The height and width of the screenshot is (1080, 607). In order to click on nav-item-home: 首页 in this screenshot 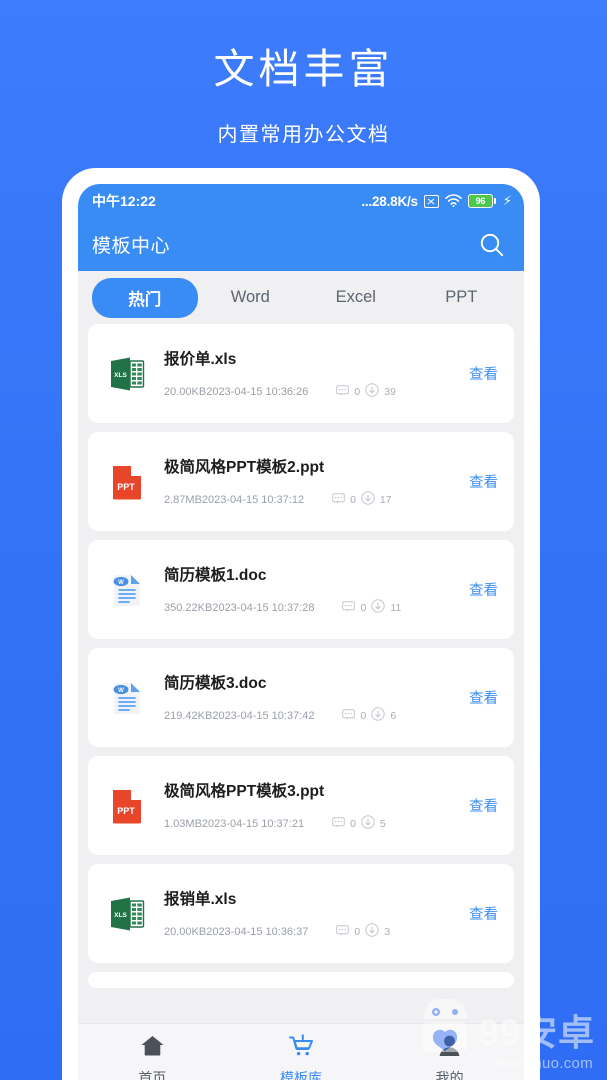, I will do `click(152, 1057)`.